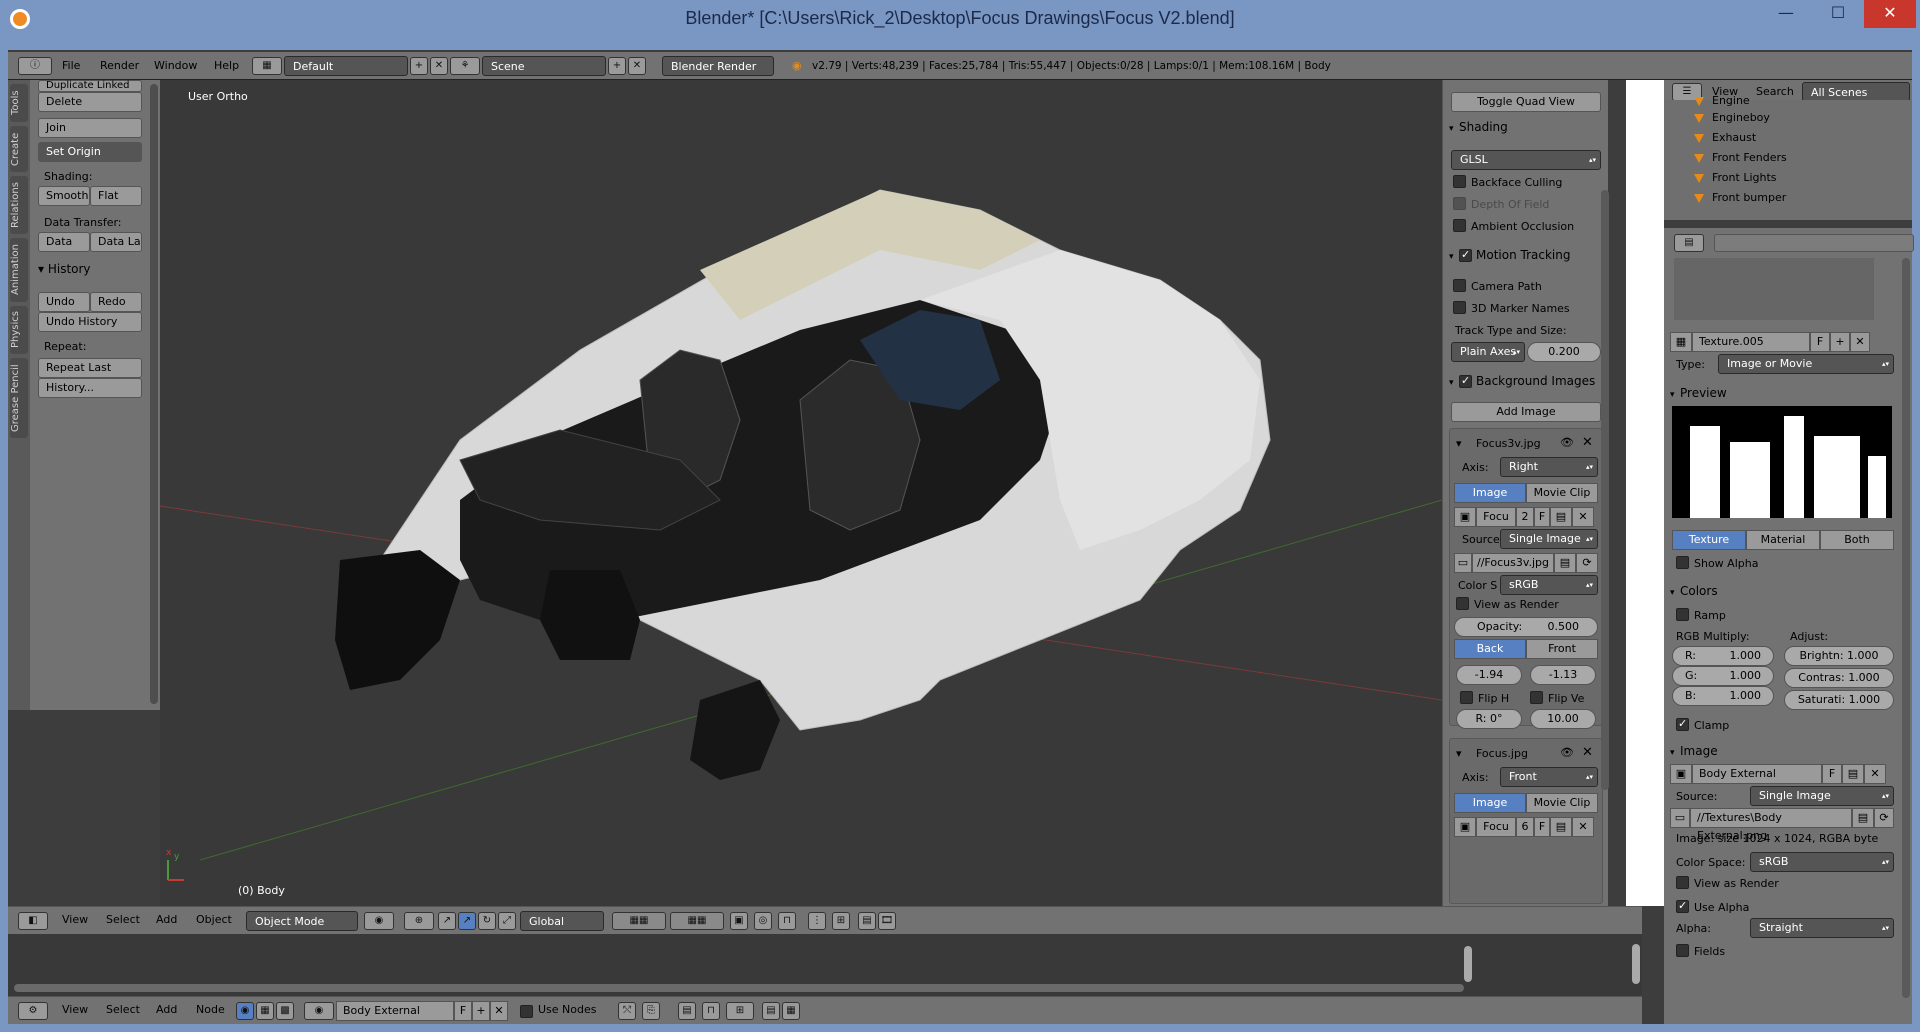 This screenshot has width=1920, height=1032. I want to click on bg2-image-tab: Image, so click(1490, 803).